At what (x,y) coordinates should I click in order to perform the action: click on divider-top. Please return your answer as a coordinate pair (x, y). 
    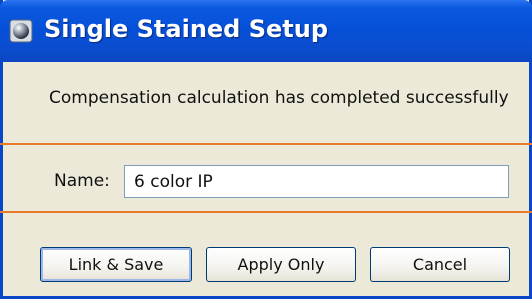
    Looking at the image, I should click on (266, 144).